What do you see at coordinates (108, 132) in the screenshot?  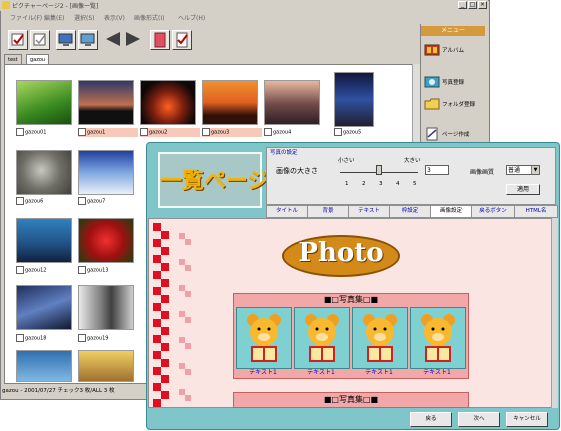 I see `thumbnail-caption: gazou1` at bounding box center [108, 132].